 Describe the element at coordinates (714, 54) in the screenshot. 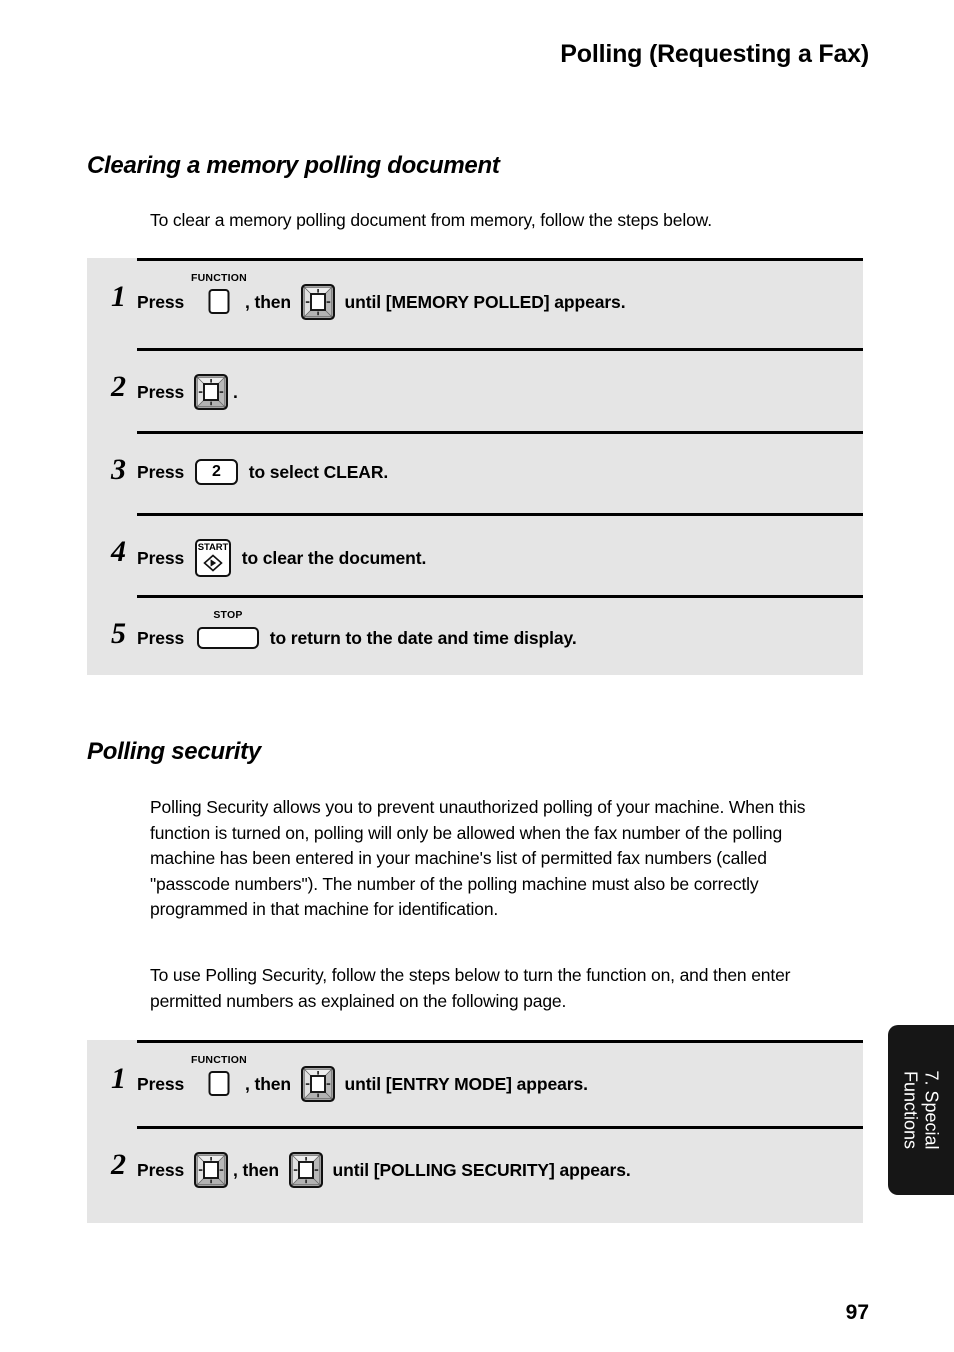

I see `page-title: Polling (Requesting a Fax)` at that location.